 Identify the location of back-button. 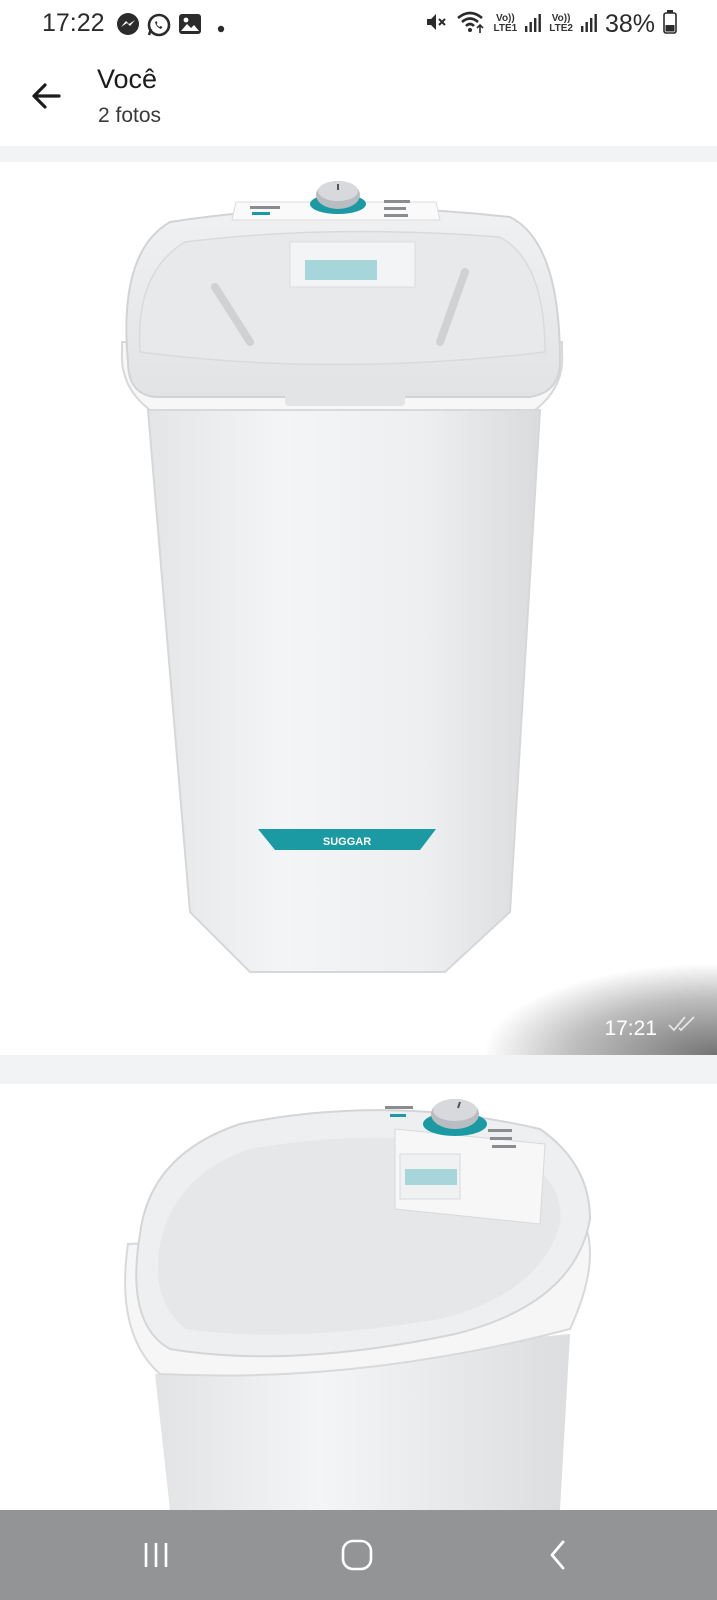
(46, 96).